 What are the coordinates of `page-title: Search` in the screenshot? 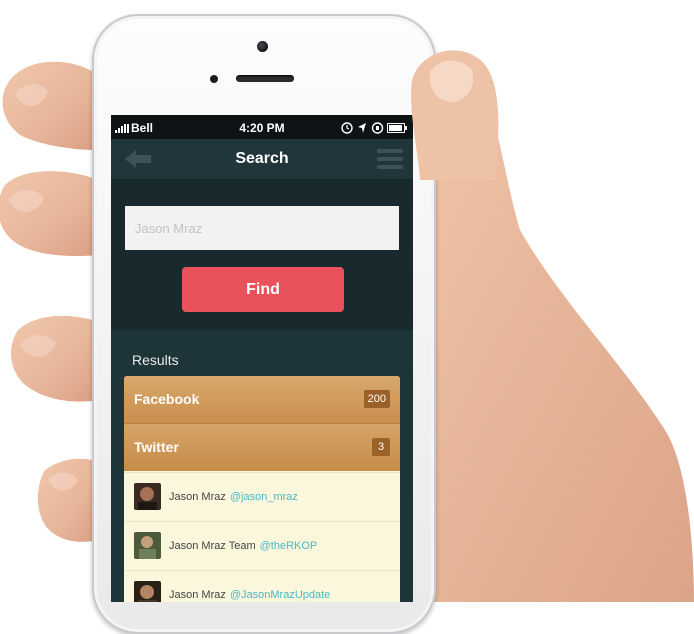 It's located at (262, 158).